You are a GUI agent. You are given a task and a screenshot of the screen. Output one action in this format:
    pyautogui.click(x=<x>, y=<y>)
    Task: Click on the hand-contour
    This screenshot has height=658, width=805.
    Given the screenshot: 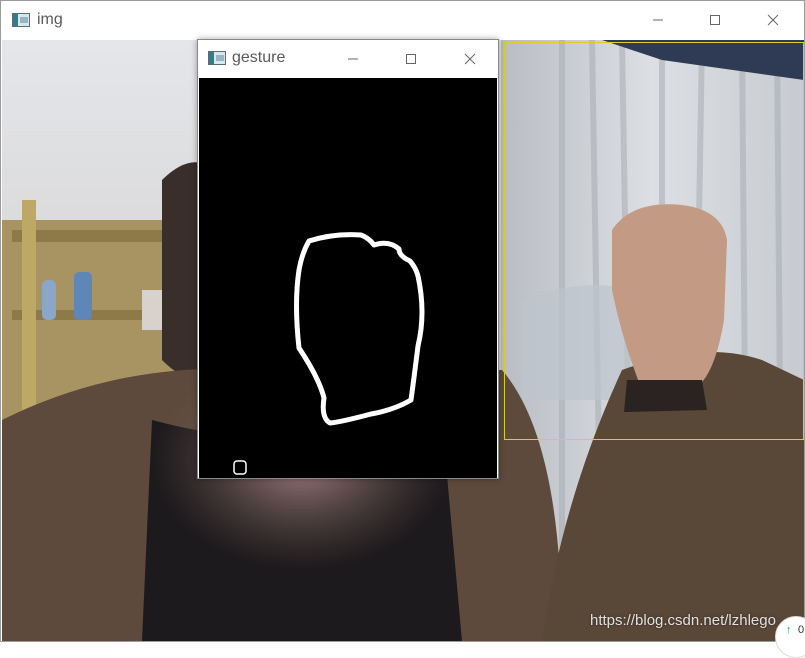 What is the action you would take?
    pyautogui.click(x=359, y=329)
    